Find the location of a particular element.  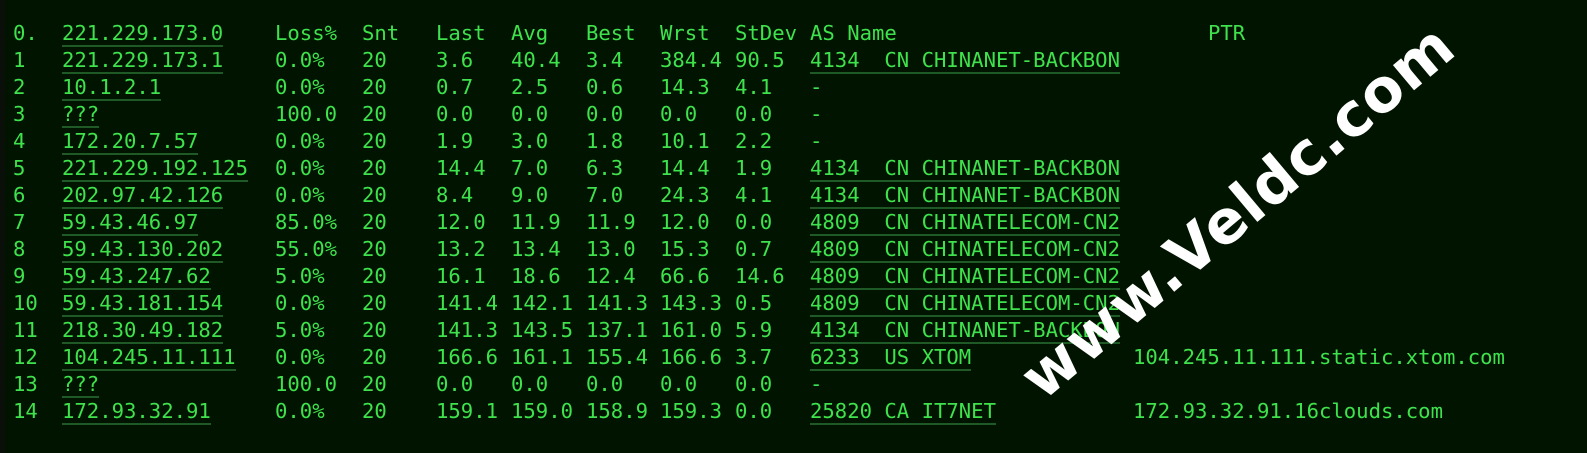

cell-last: 159.1 is located at coordinates (467, 411).